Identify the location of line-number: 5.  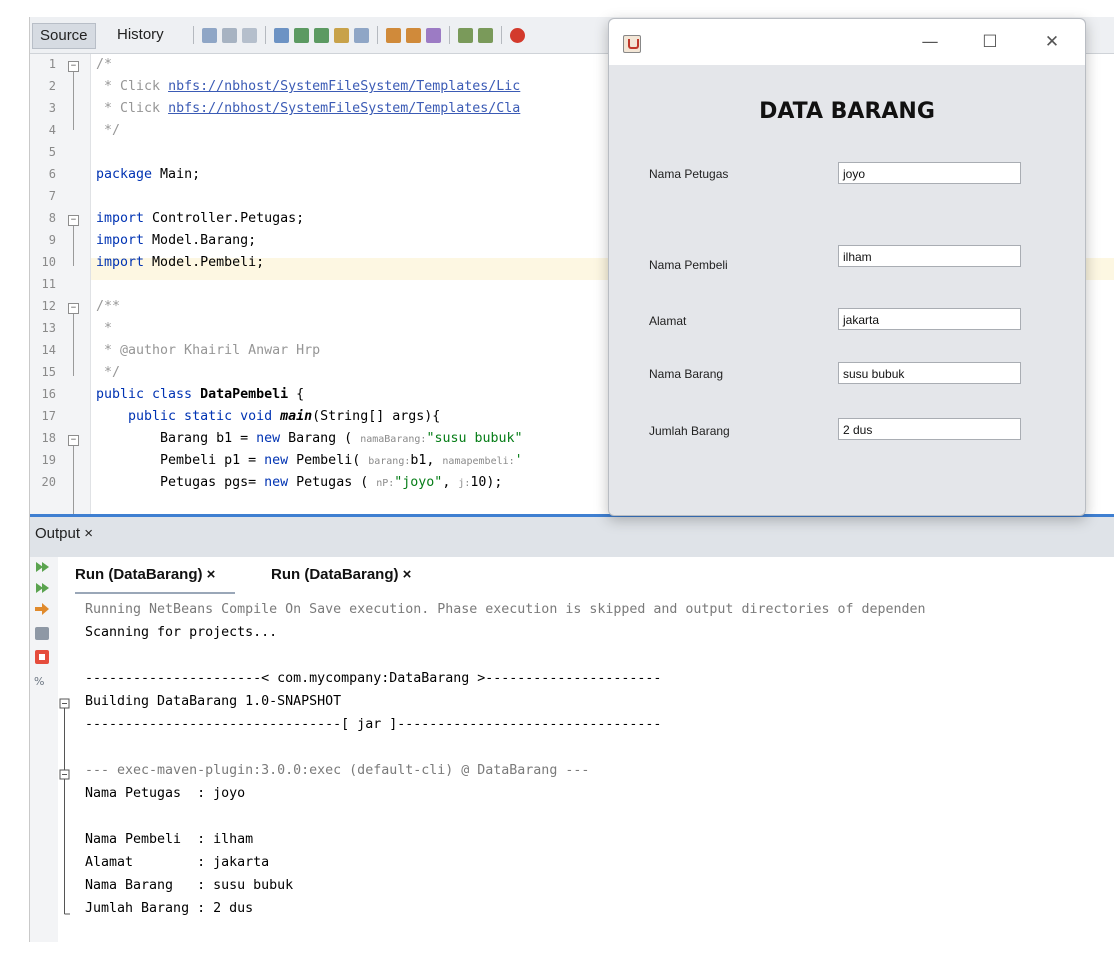
(52, 152).